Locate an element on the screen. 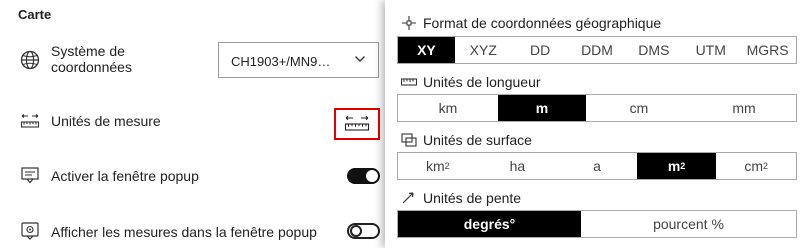 This screenshot has height=248, width=803. length-option-cm: cm is located at coordinates (639, 108).